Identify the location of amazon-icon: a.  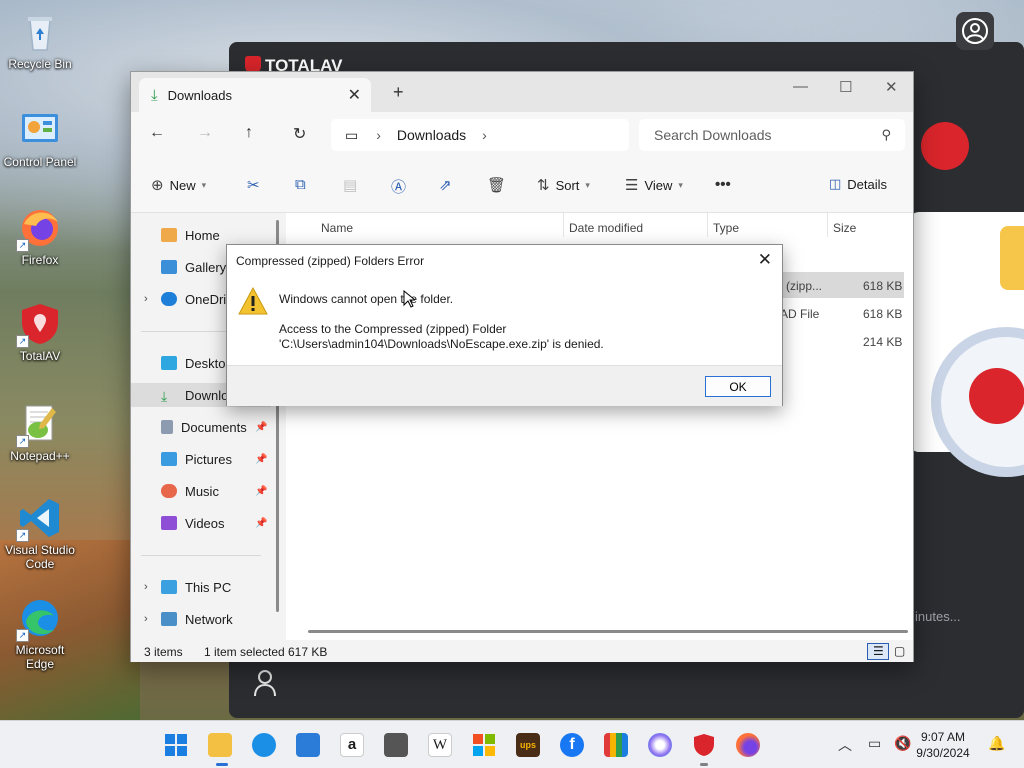
(352, 745).